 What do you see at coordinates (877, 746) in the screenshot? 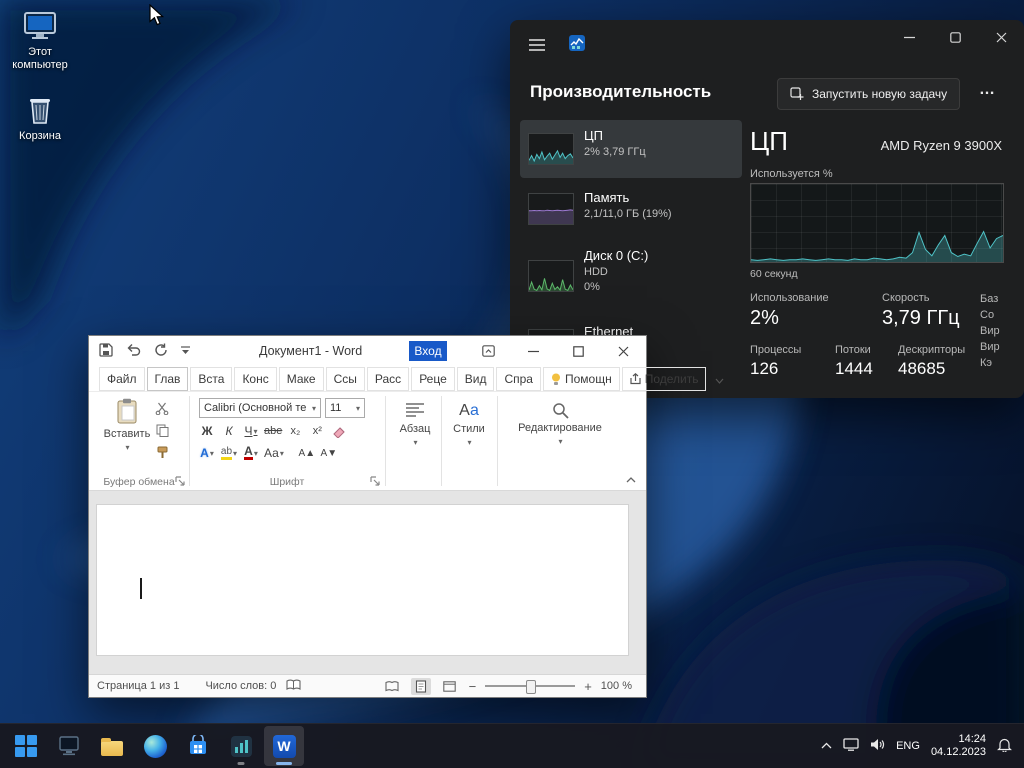
I see `volume-icon` at bounding box center [877, 746].